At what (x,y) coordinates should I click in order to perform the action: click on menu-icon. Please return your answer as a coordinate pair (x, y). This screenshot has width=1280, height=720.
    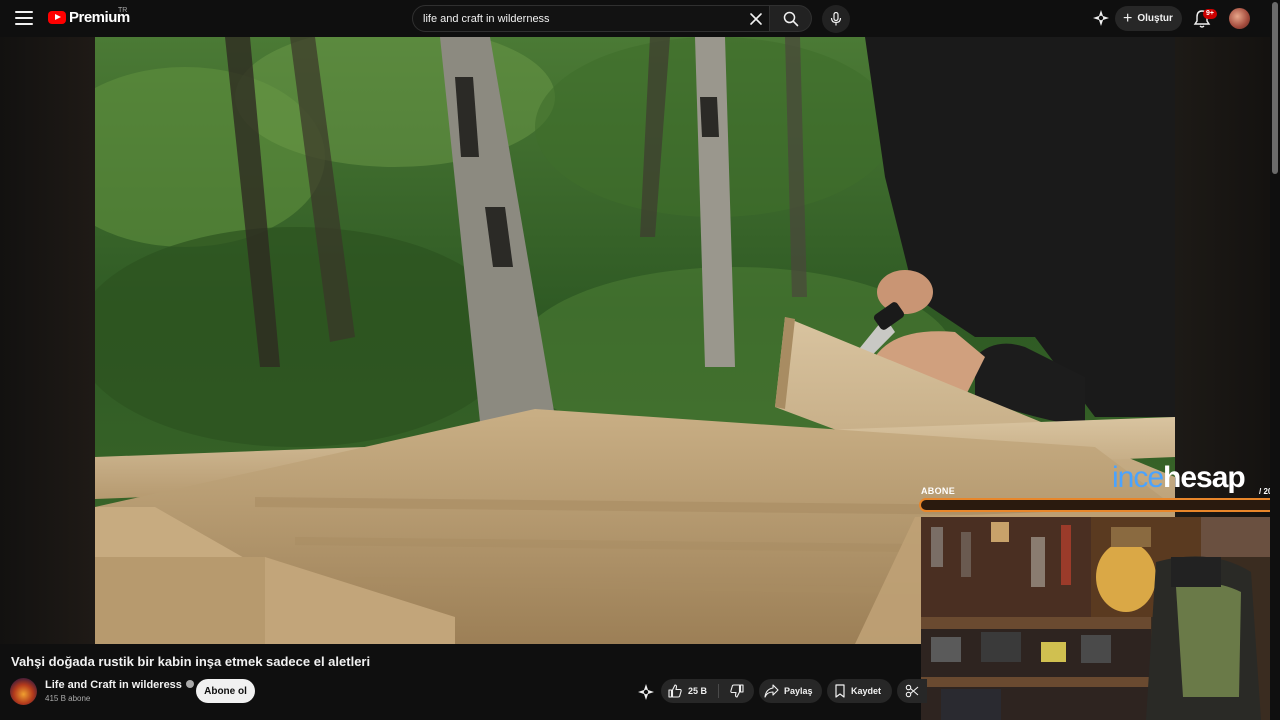
    Looking at the image, I should click on (24, 18).